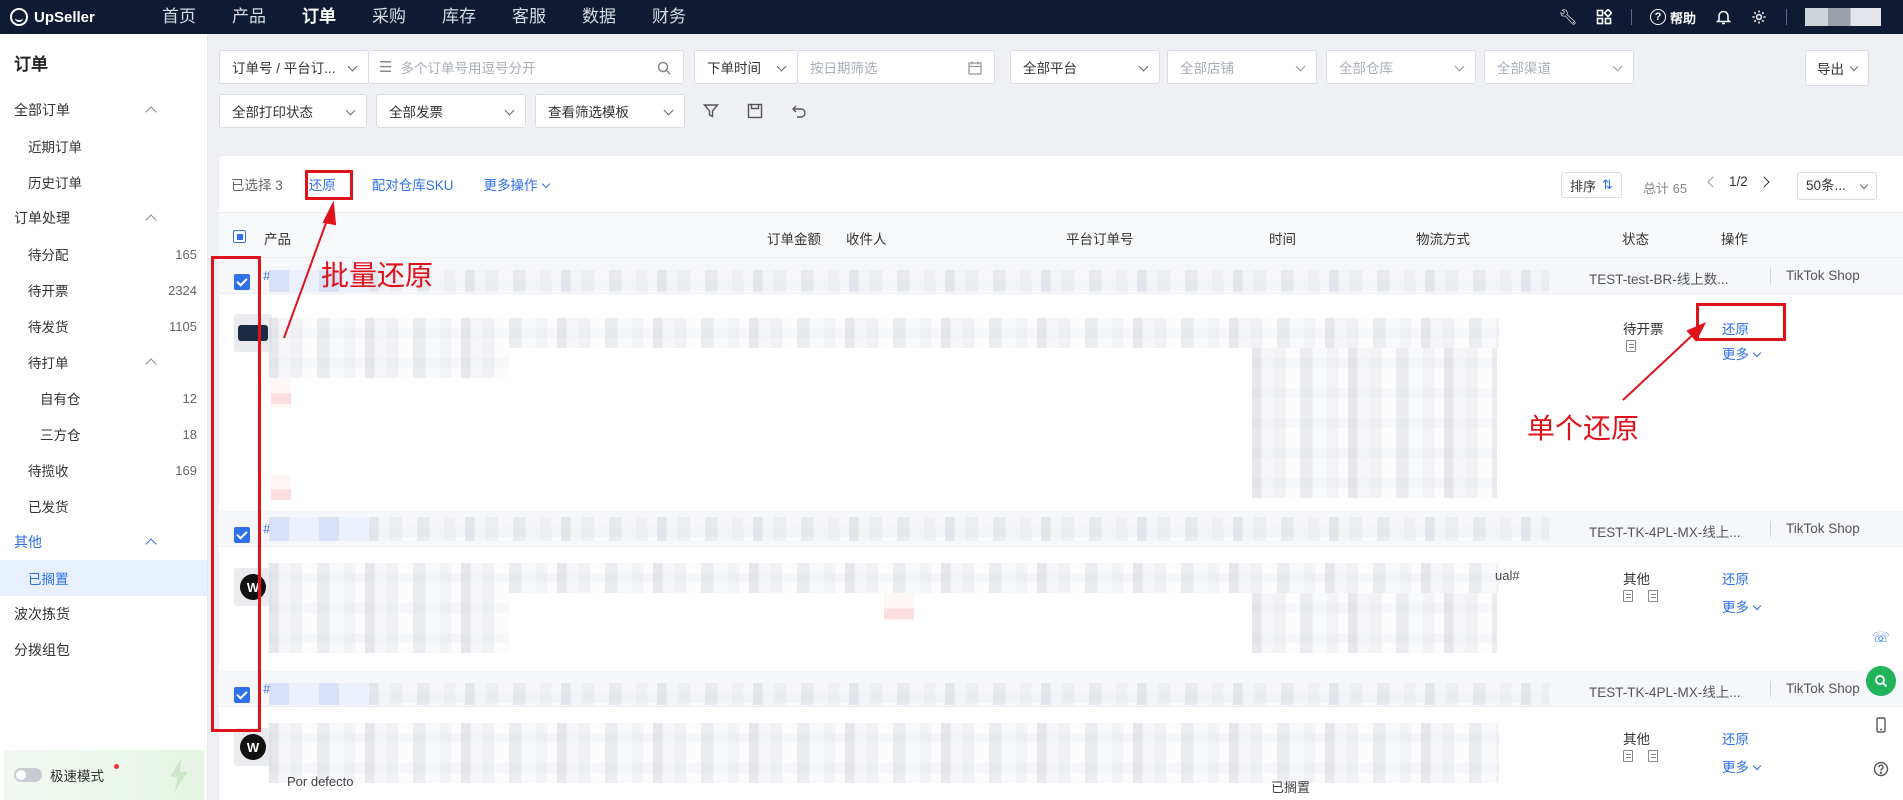 The width and height of the screenshot is (1903, 800). I want to click on warehouse-select: 全部仓库, so click(1401, 67).